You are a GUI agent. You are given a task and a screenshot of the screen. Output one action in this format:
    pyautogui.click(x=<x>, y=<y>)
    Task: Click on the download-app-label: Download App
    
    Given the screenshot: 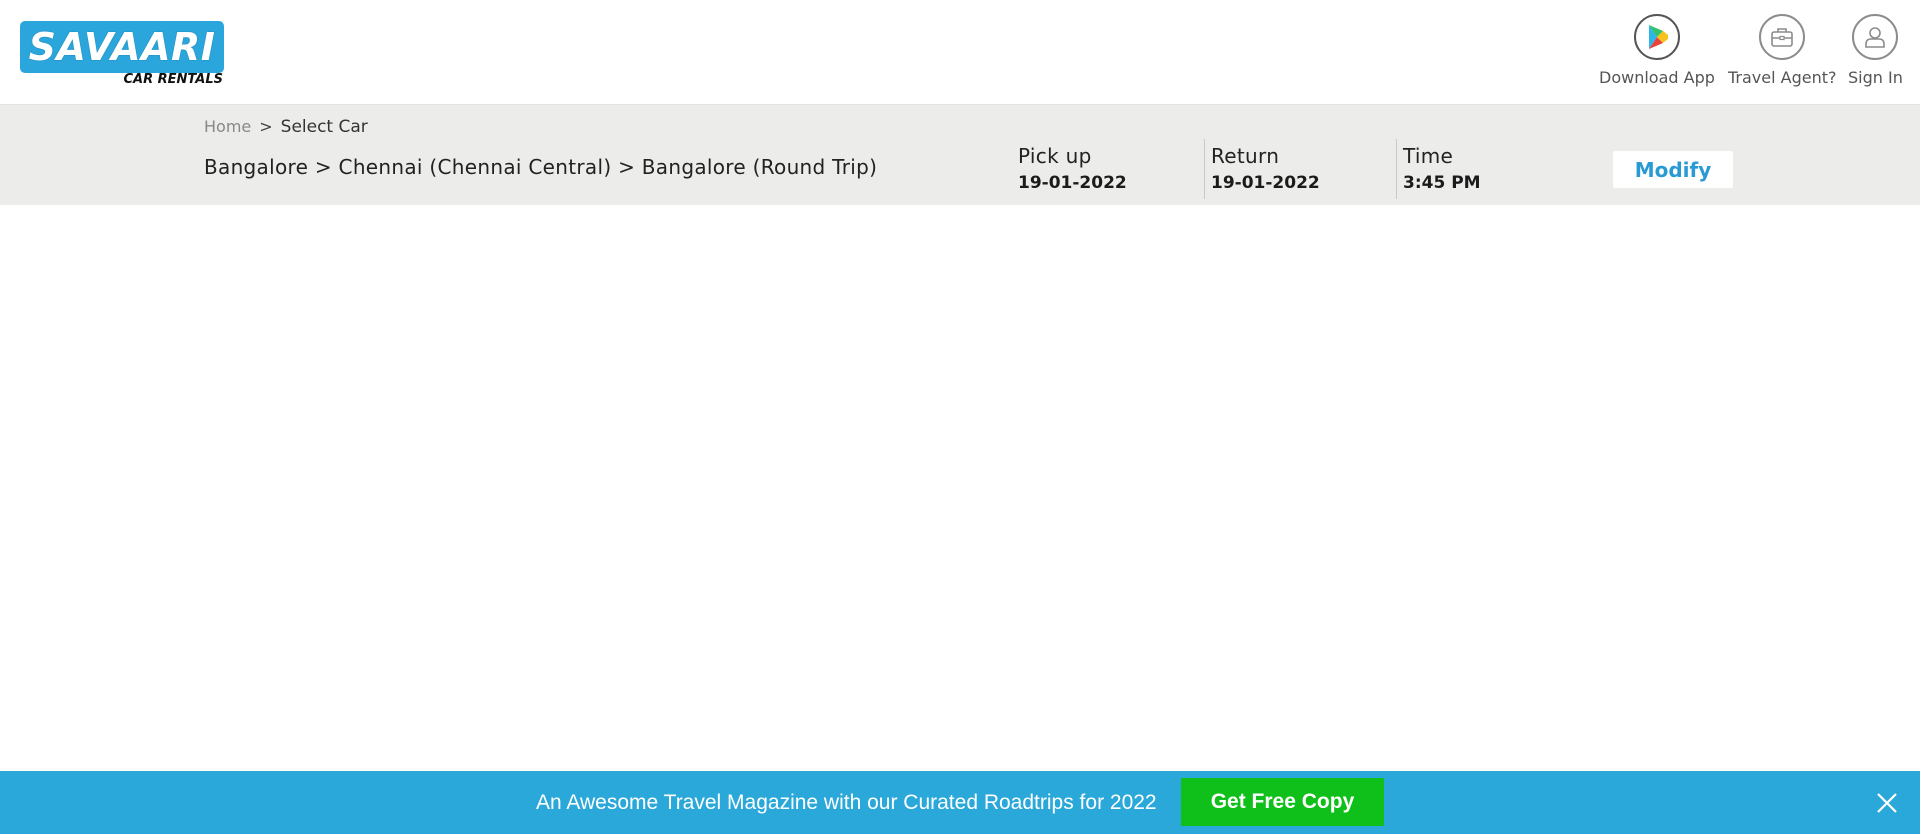 What is the action you would take?
    pyautogui.click(x=1657, y=77)
    